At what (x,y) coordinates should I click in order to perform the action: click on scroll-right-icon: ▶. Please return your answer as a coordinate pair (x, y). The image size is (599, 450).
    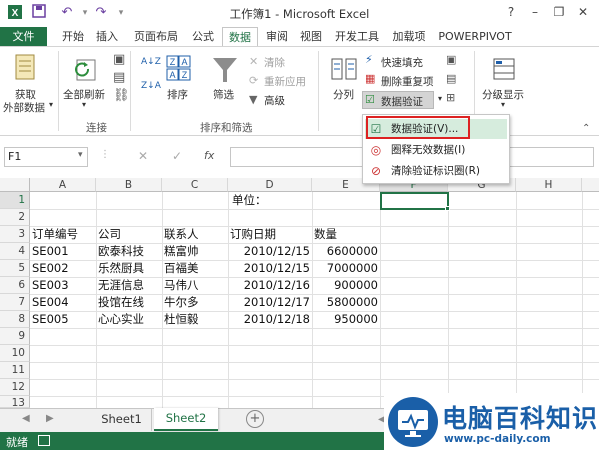
    Looking at the image, I should click on (50, 418).